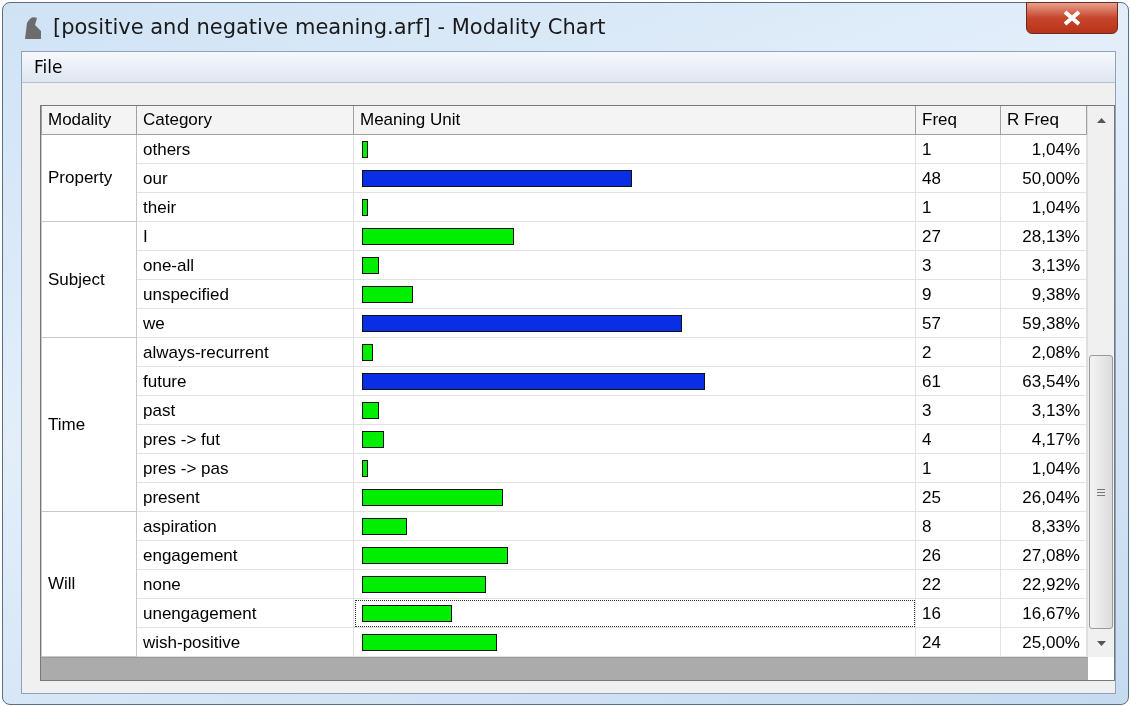 Image resolution: width=1131 pixels, height=707 pixels. Describe the element at coordinates (1043, 497) in the screenshot. I see `table-cell: 26,04%` at that location.